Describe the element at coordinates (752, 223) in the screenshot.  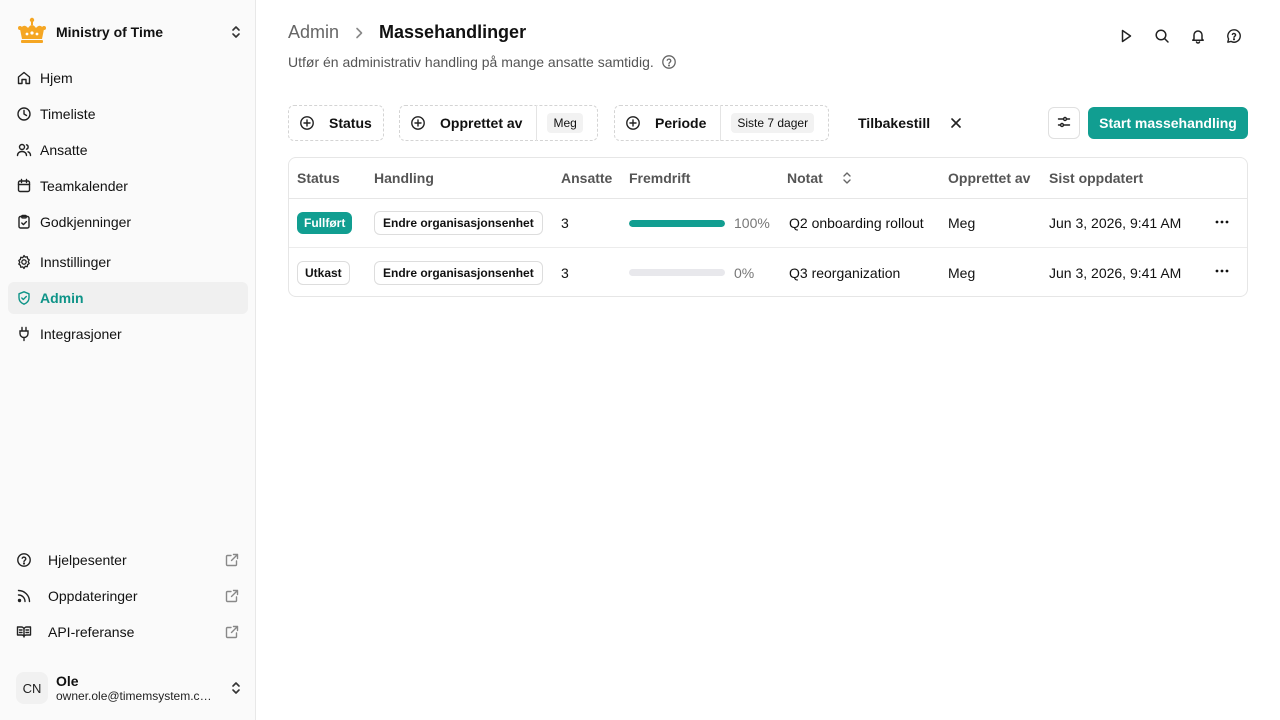
I see `progress-label: 100%` at that location.